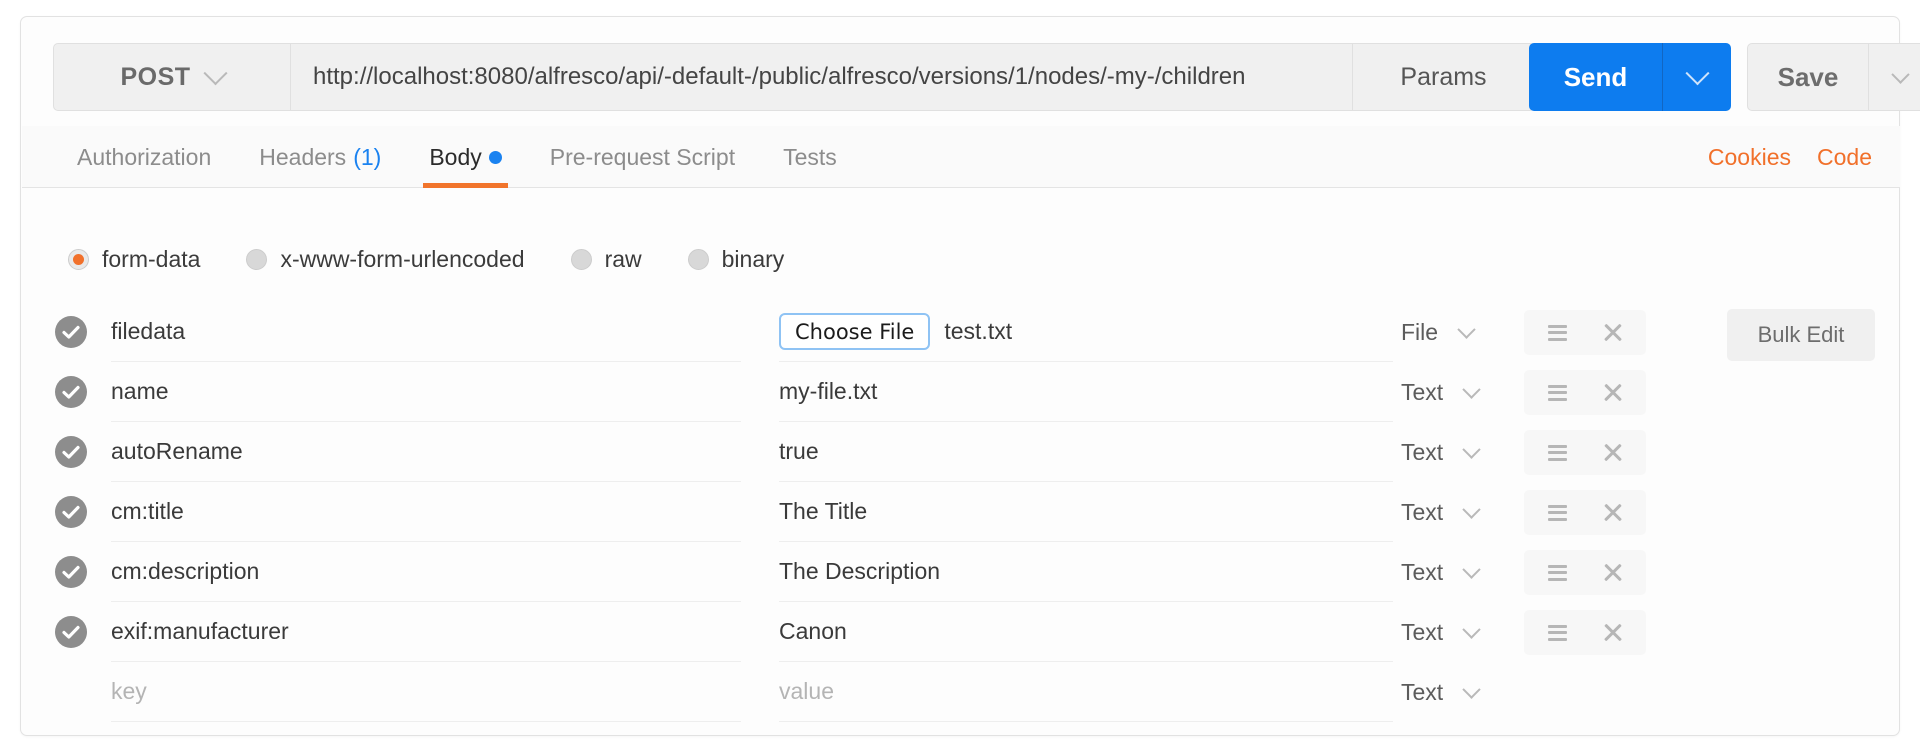 This screenshot has width=1920, height=748. I want to click on body-mode-form-data: form-data, so click(134, 259).